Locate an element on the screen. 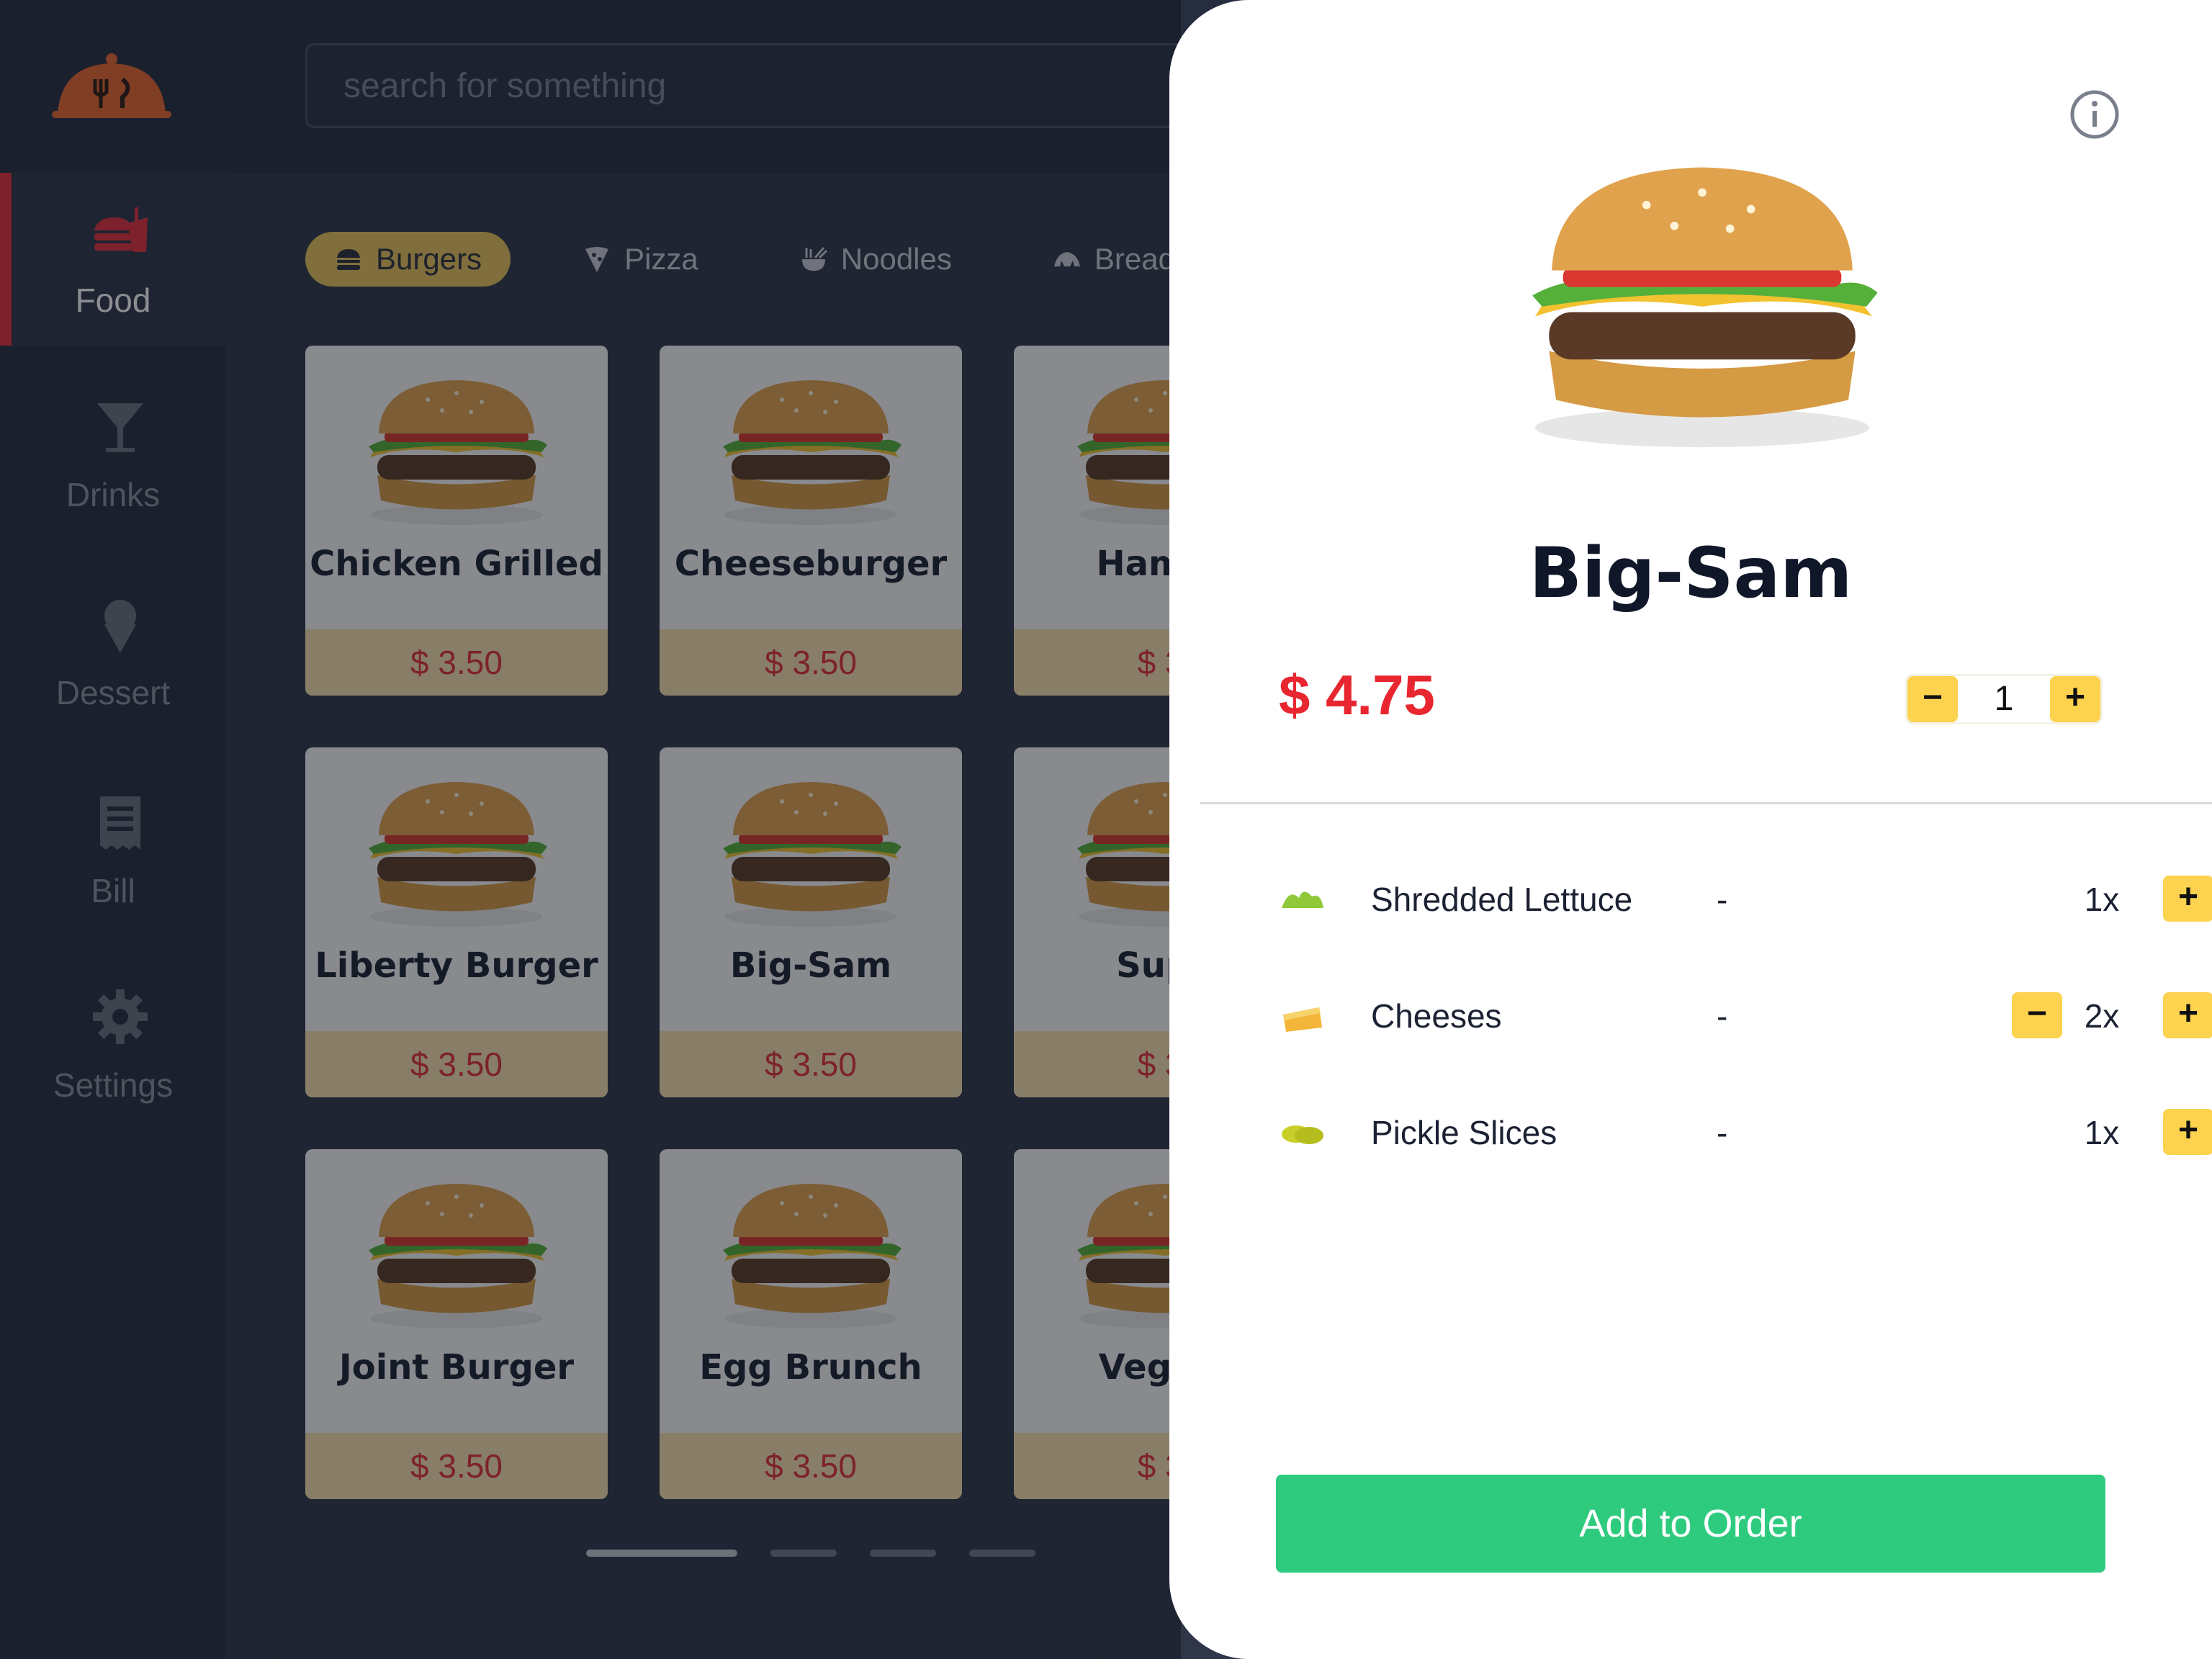 This screenshot has height=1659, width=2212. info-icon is located at coordinates (2094, 114).